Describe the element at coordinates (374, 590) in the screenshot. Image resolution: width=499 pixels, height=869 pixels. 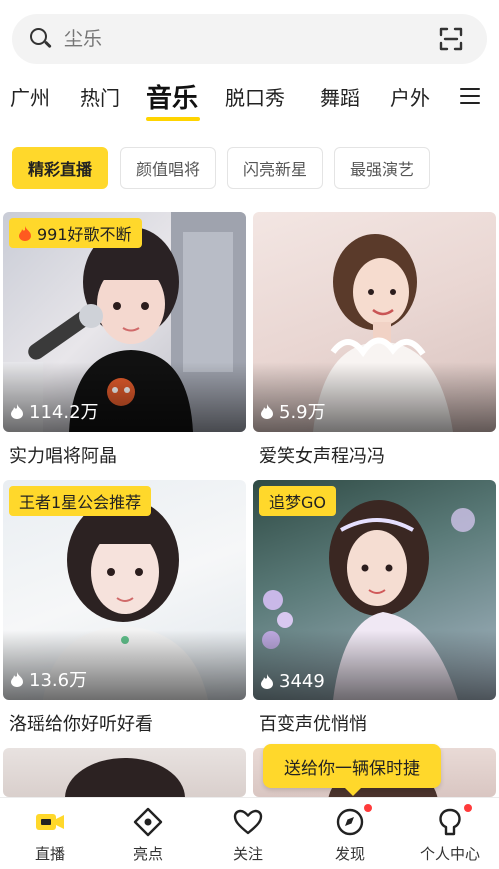
I see `stream-thumbnail: 追梦GO 3449` at that location.